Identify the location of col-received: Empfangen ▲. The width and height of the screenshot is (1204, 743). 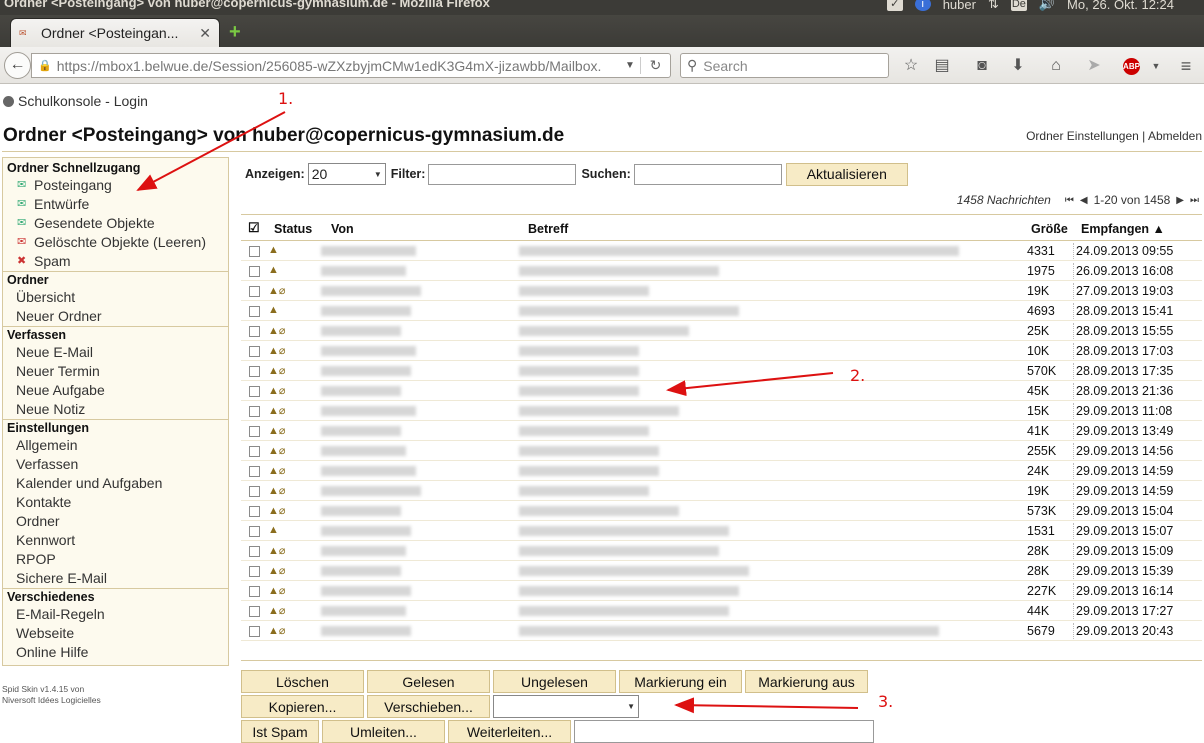
(1123, 229).